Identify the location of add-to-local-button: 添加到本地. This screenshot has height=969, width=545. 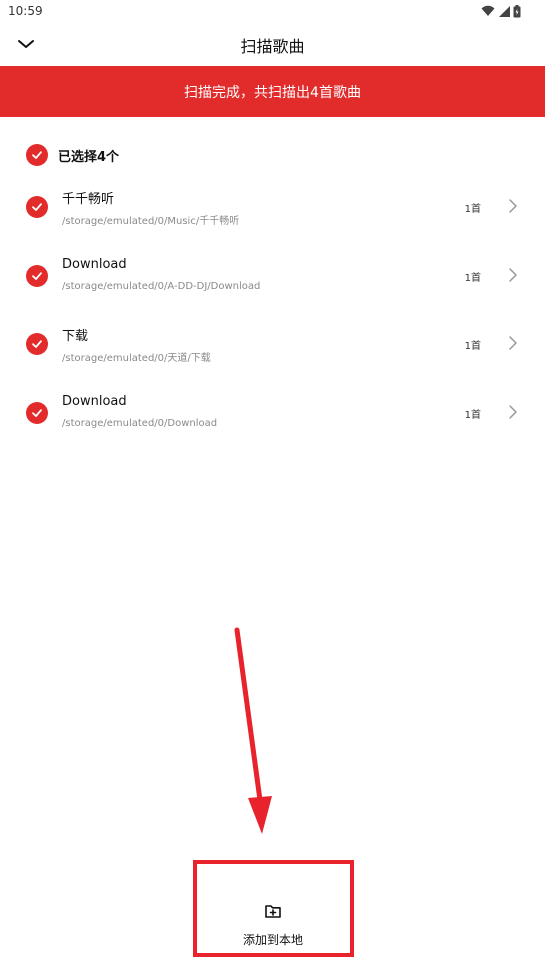
(273, 922).